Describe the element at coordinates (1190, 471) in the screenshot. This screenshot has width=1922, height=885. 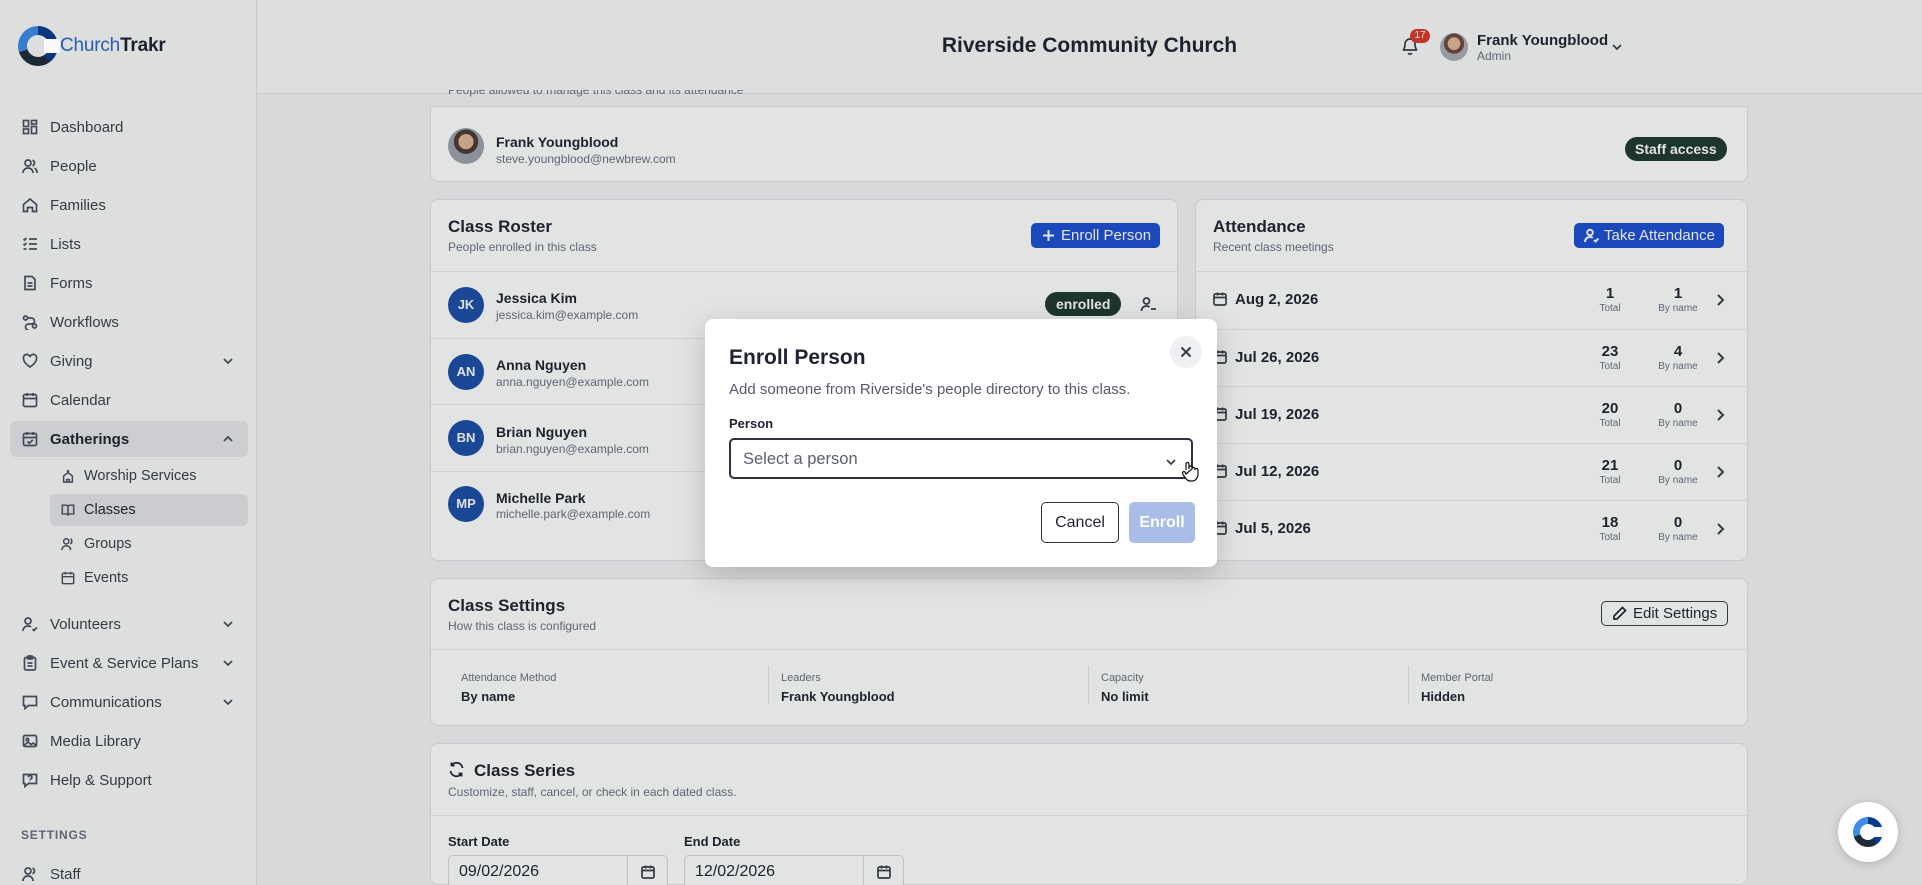
I see `hand-cursor-icon` at that location.